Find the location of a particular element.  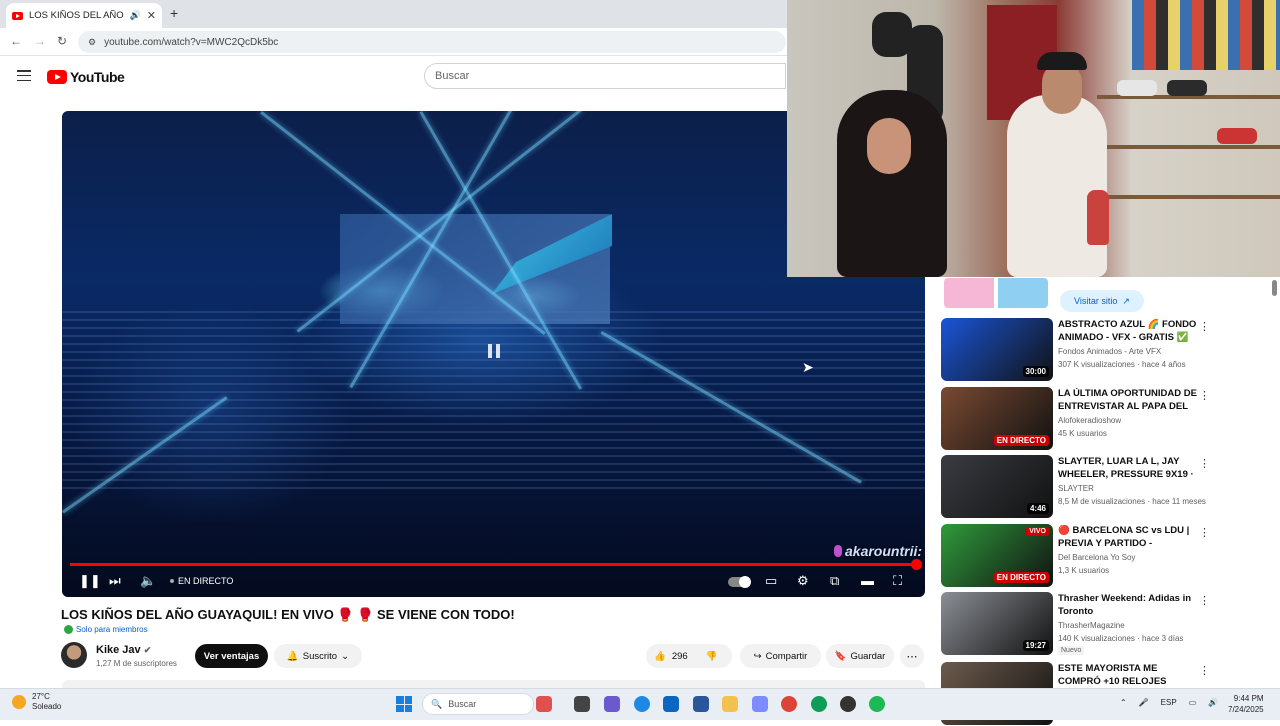

scrollbar-thumb is located at coordinates (1274, 288).